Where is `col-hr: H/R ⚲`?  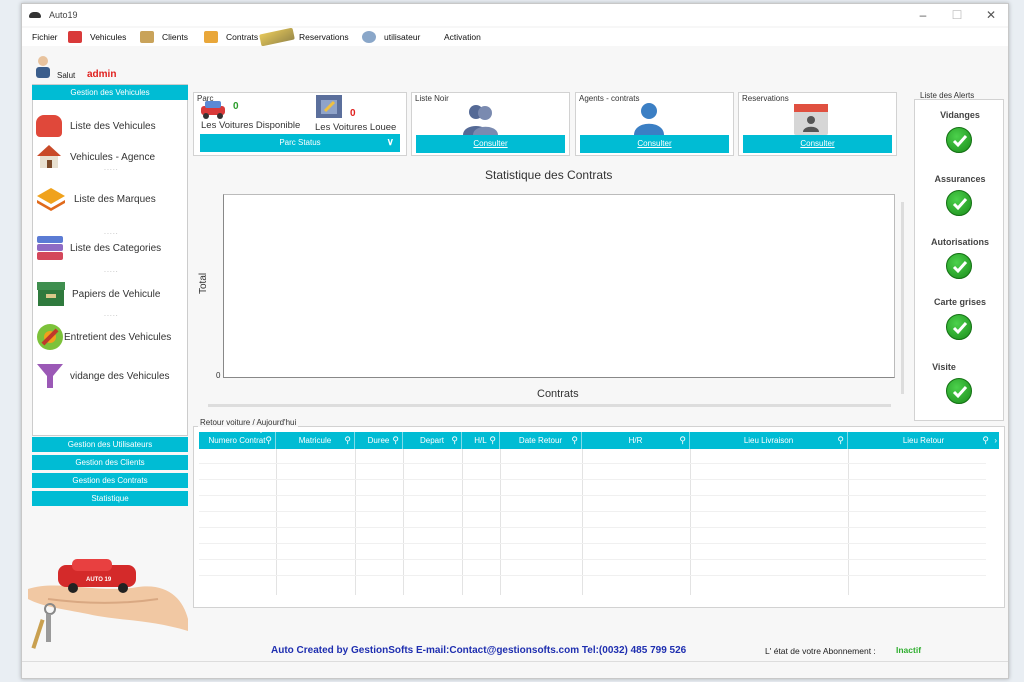 col-hr: H/R ⚲ is located at coordinates (636, 440).